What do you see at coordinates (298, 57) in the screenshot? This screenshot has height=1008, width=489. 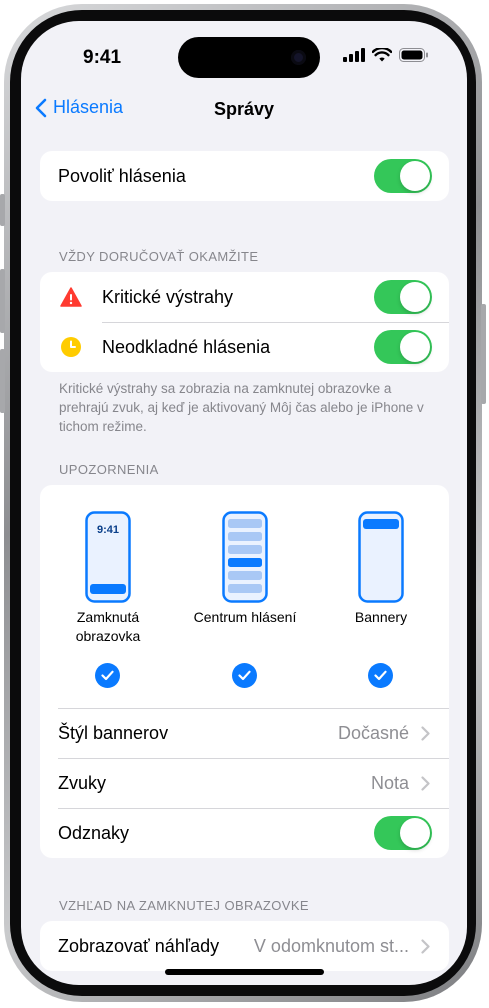 I see `front-camera` at bounding box center [298, 57].